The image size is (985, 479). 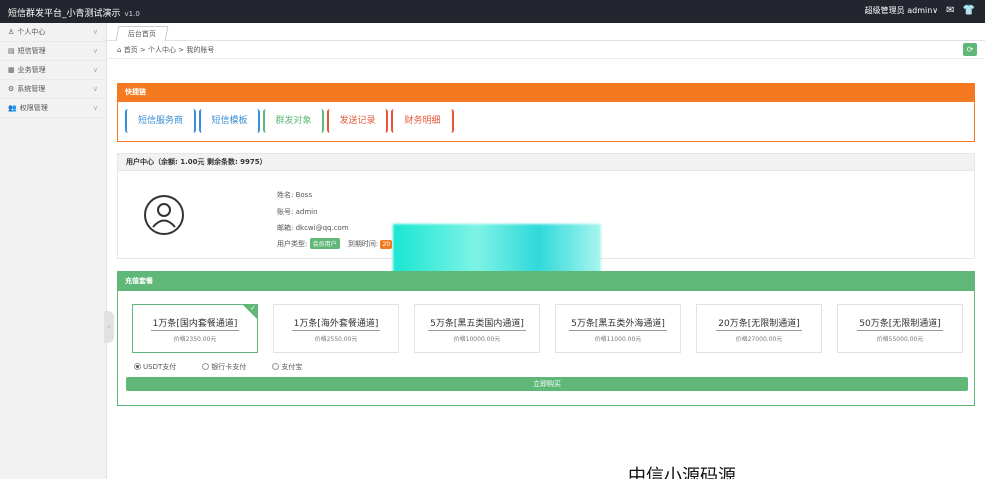 What do you see at coordinates (546, 162) in the screenshot?
I see `user-center-header: 用户中心（余额: 1.00元 剩余条数: 9975）` at bounding box center [546, 162].